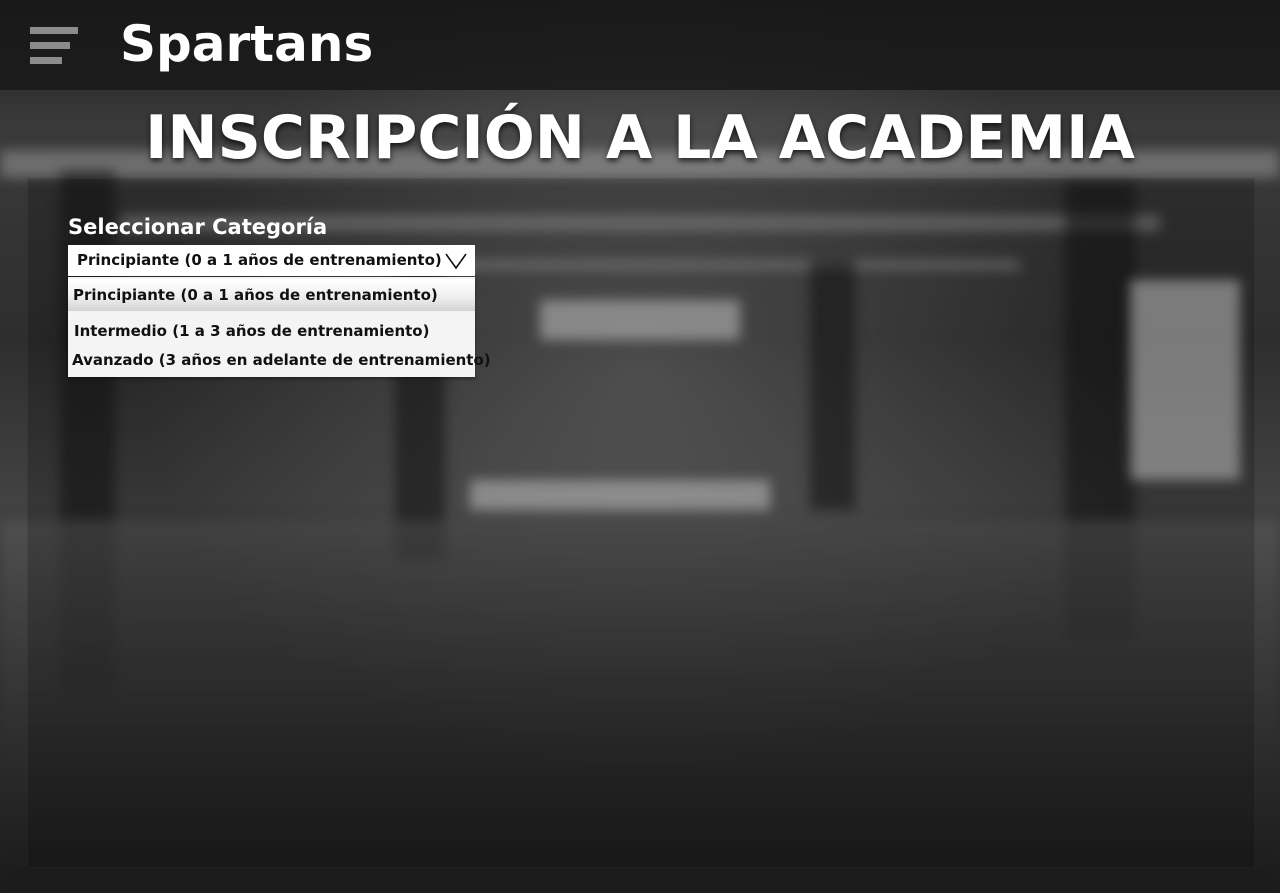 Image resolution: width=1280 pixels, height=893 pixels. Describe the element at coordinates (640, 45) in the screenshot. I see `top-bar: Spartans` at that location.